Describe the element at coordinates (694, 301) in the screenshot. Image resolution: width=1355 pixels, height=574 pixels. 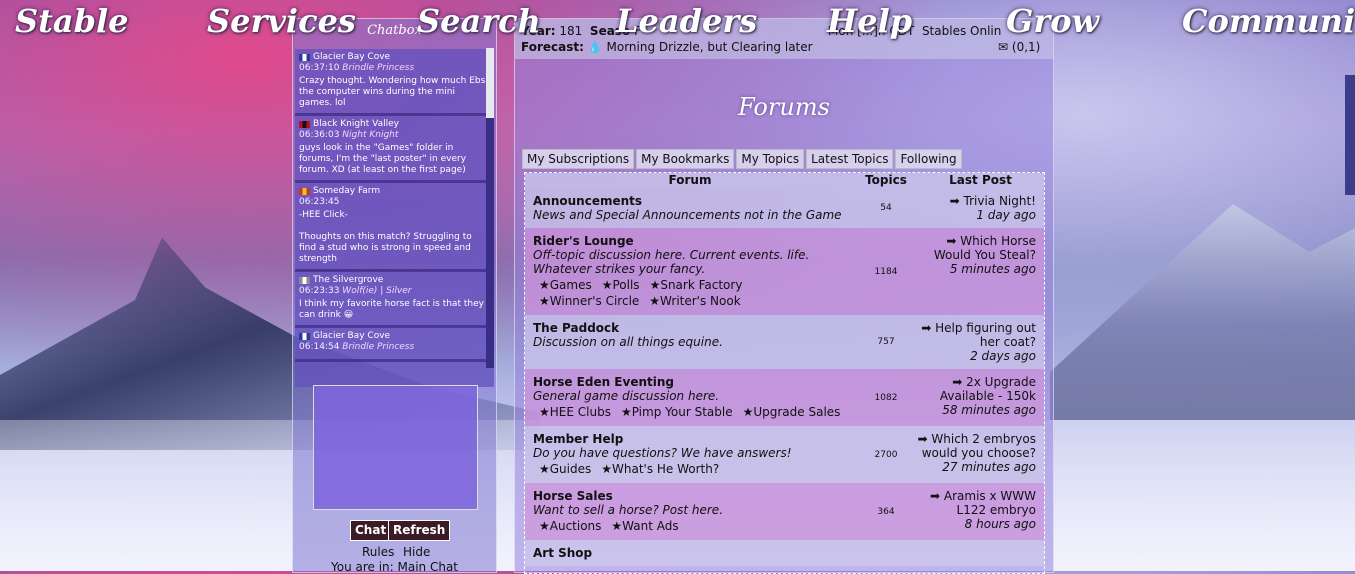
I see `subforum-link: ★Writer's Nook` at that location.